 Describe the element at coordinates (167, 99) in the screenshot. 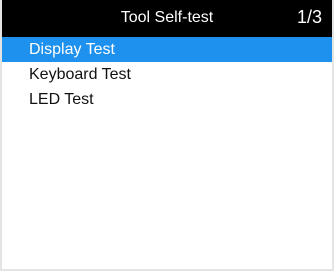

I see `menu-item-led-test: LED Test` at that location.